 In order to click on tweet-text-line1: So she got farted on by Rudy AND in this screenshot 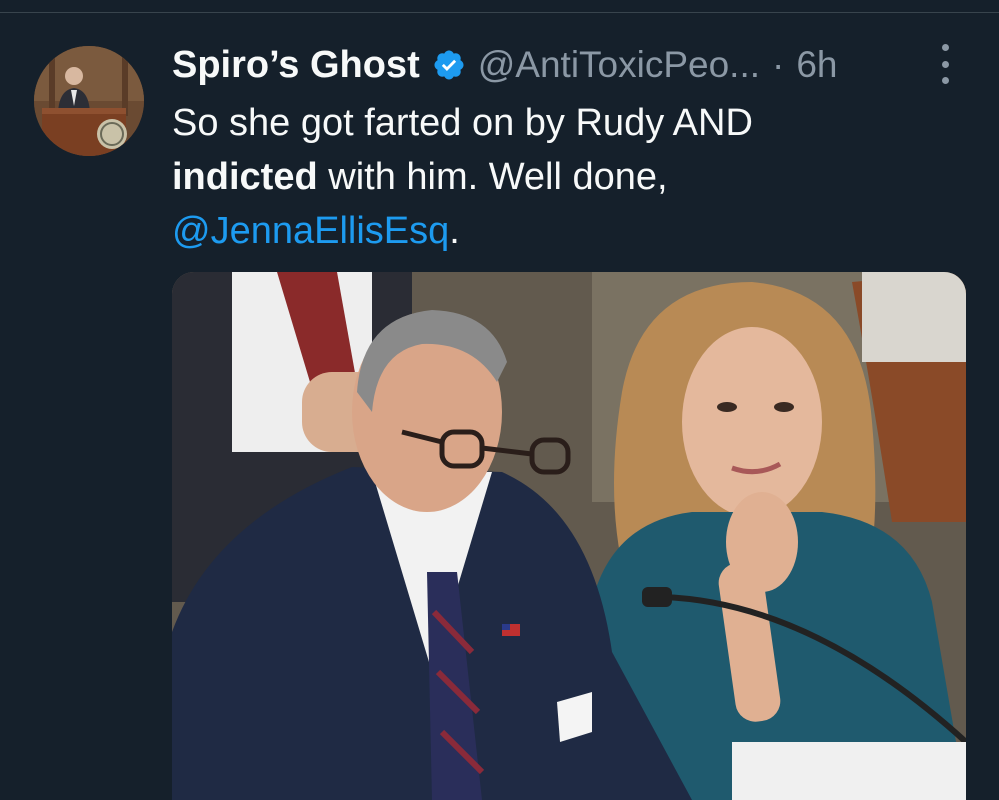, I will do `click(462, 123)`.